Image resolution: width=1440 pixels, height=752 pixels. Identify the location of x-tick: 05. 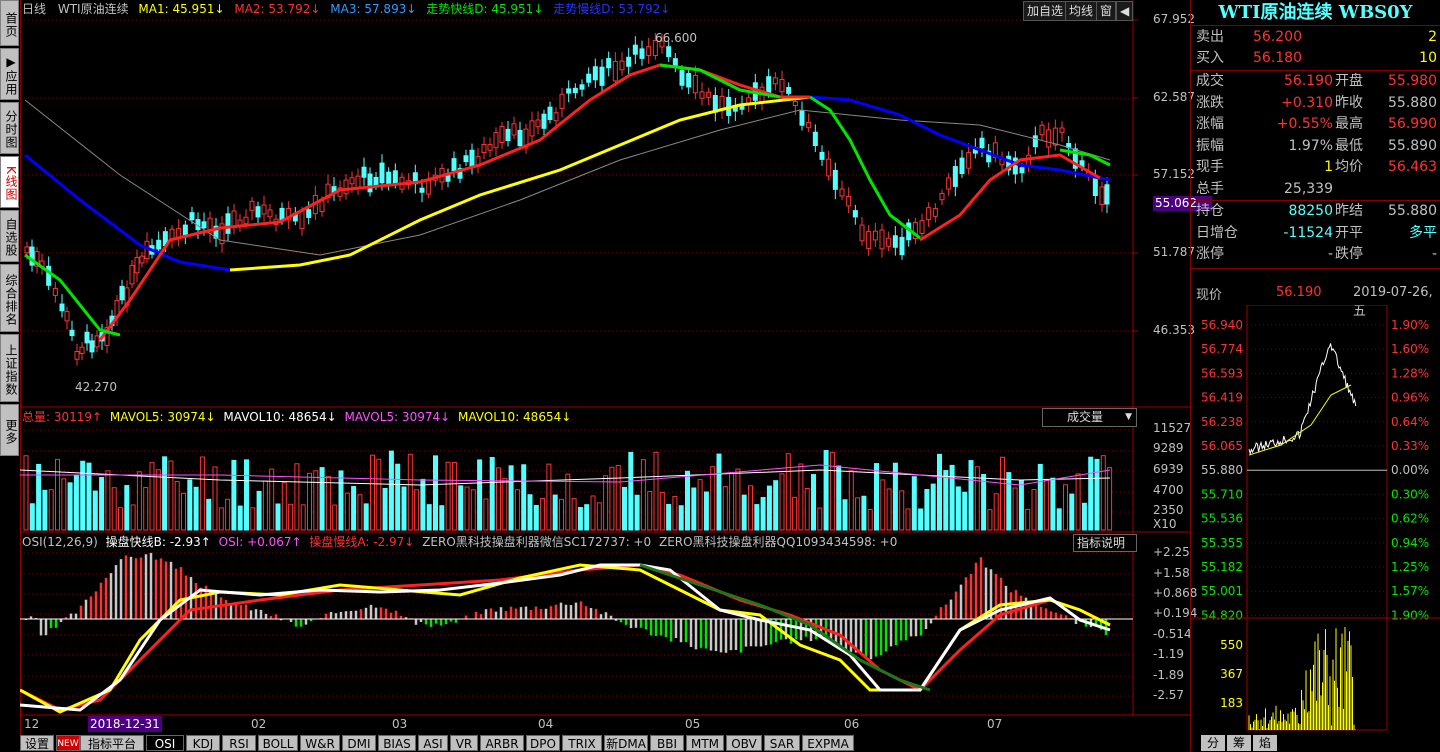
(693, 724).